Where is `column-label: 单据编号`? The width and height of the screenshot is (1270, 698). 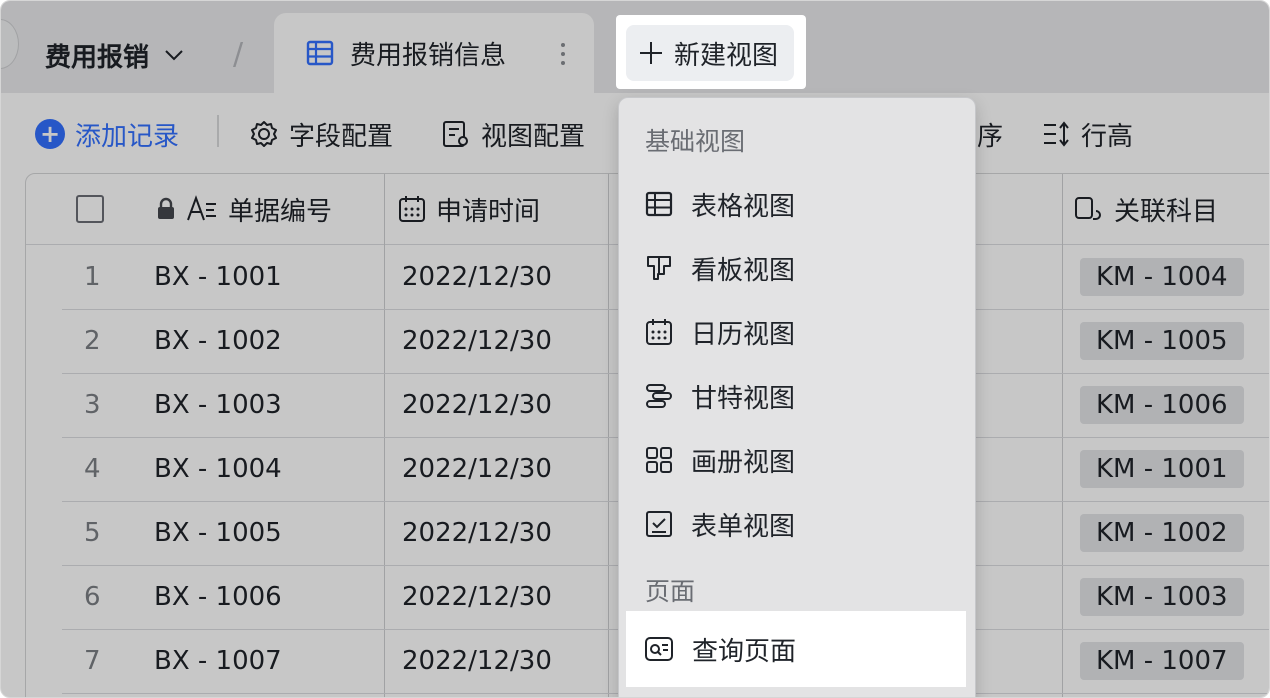
column-label: 单据编号 is located at coordinates (280, 211).